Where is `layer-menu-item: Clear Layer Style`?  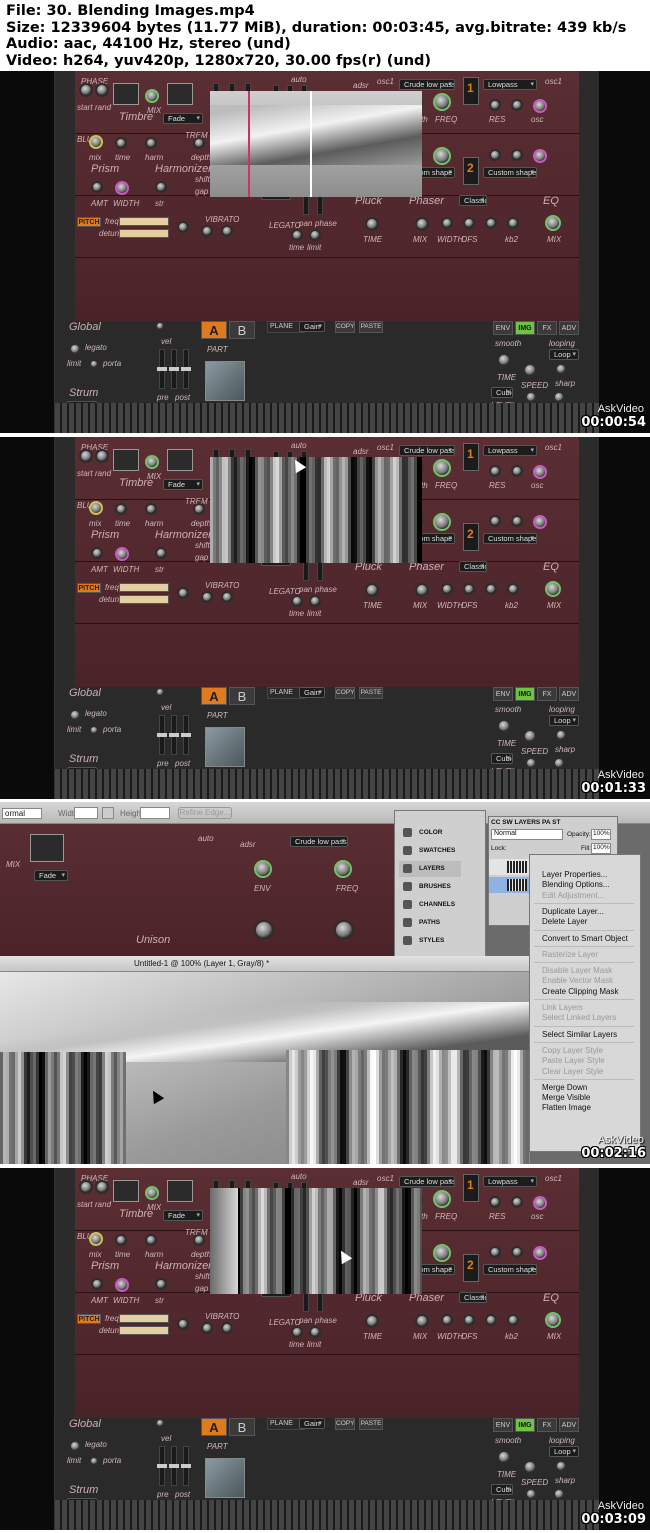
layer-menu-item: Clear Layer Style is located at coordinates (572, 1071).